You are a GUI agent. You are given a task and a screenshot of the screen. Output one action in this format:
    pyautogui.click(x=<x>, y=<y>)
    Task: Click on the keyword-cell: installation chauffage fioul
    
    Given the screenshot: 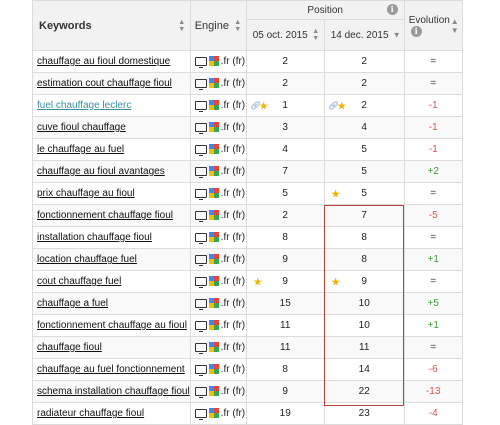 What is the action you would take?
    pyautogui.click(x=111, y=237)
    